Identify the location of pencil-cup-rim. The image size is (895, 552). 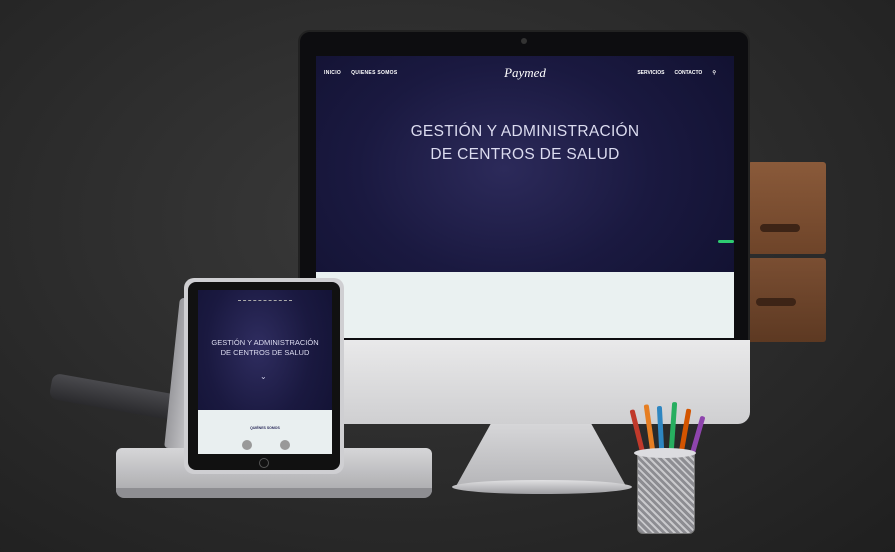
(665, 453).